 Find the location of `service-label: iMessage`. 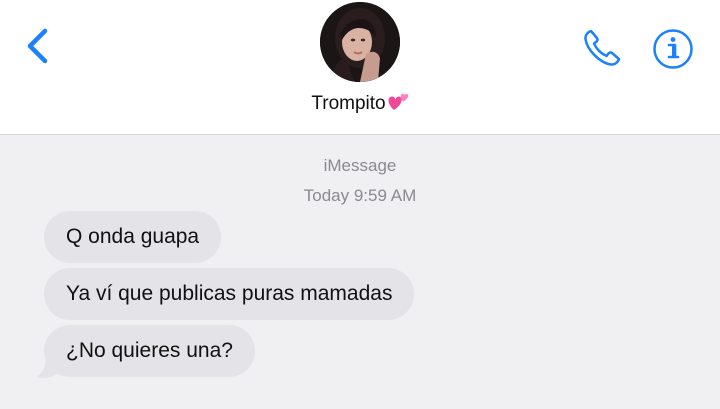

service-label: iMessage is located at coordinates (360, 165).